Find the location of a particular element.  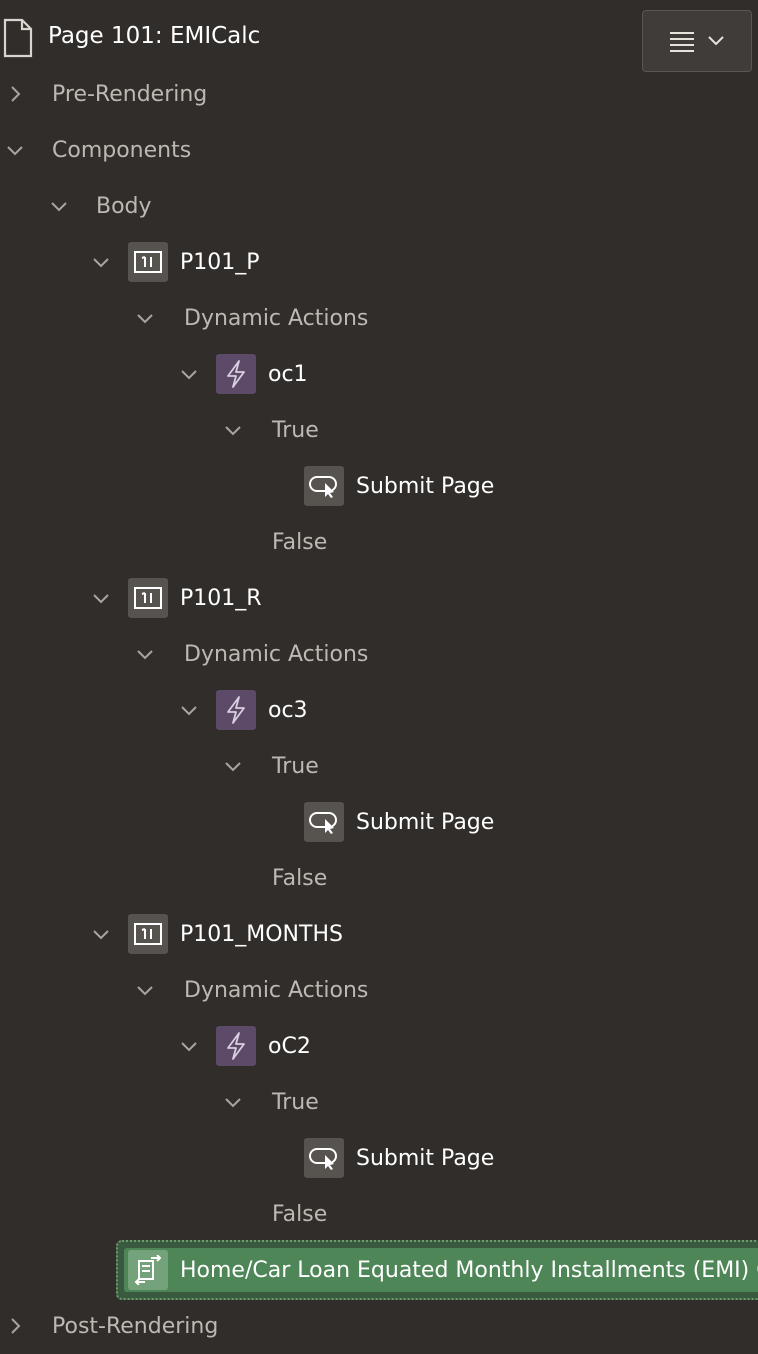

tree-node-page-item: P101_MONTHS is located at coordinates (379, 934).